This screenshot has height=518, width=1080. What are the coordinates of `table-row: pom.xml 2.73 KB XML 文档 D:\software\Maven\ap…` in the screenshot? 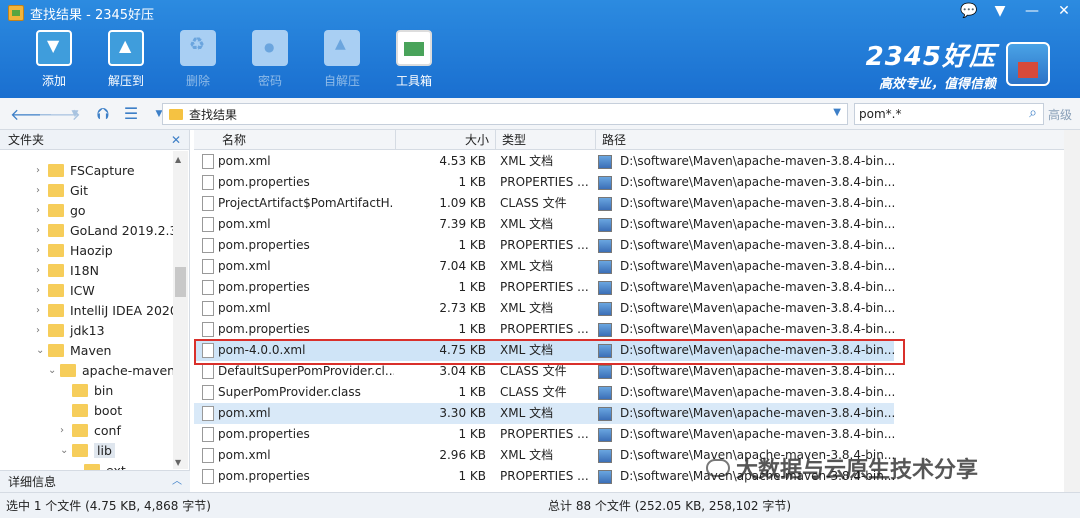 It's located at (544, 308).